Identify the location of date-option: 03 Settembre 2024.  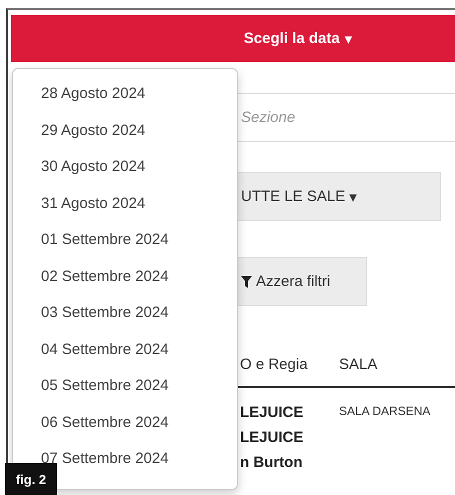
(139, 313).